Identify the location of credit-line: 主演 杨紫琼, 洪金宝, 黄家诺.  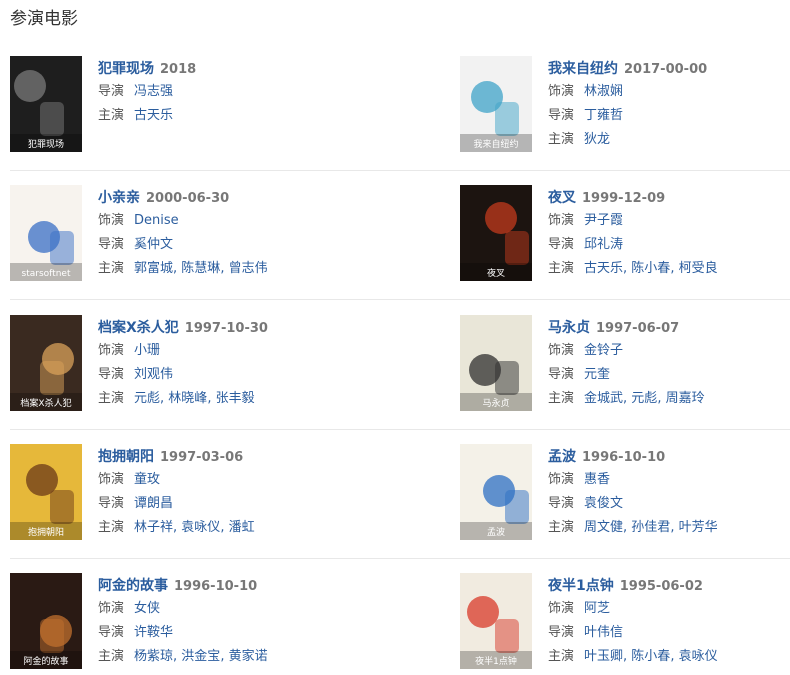
(268, 657).